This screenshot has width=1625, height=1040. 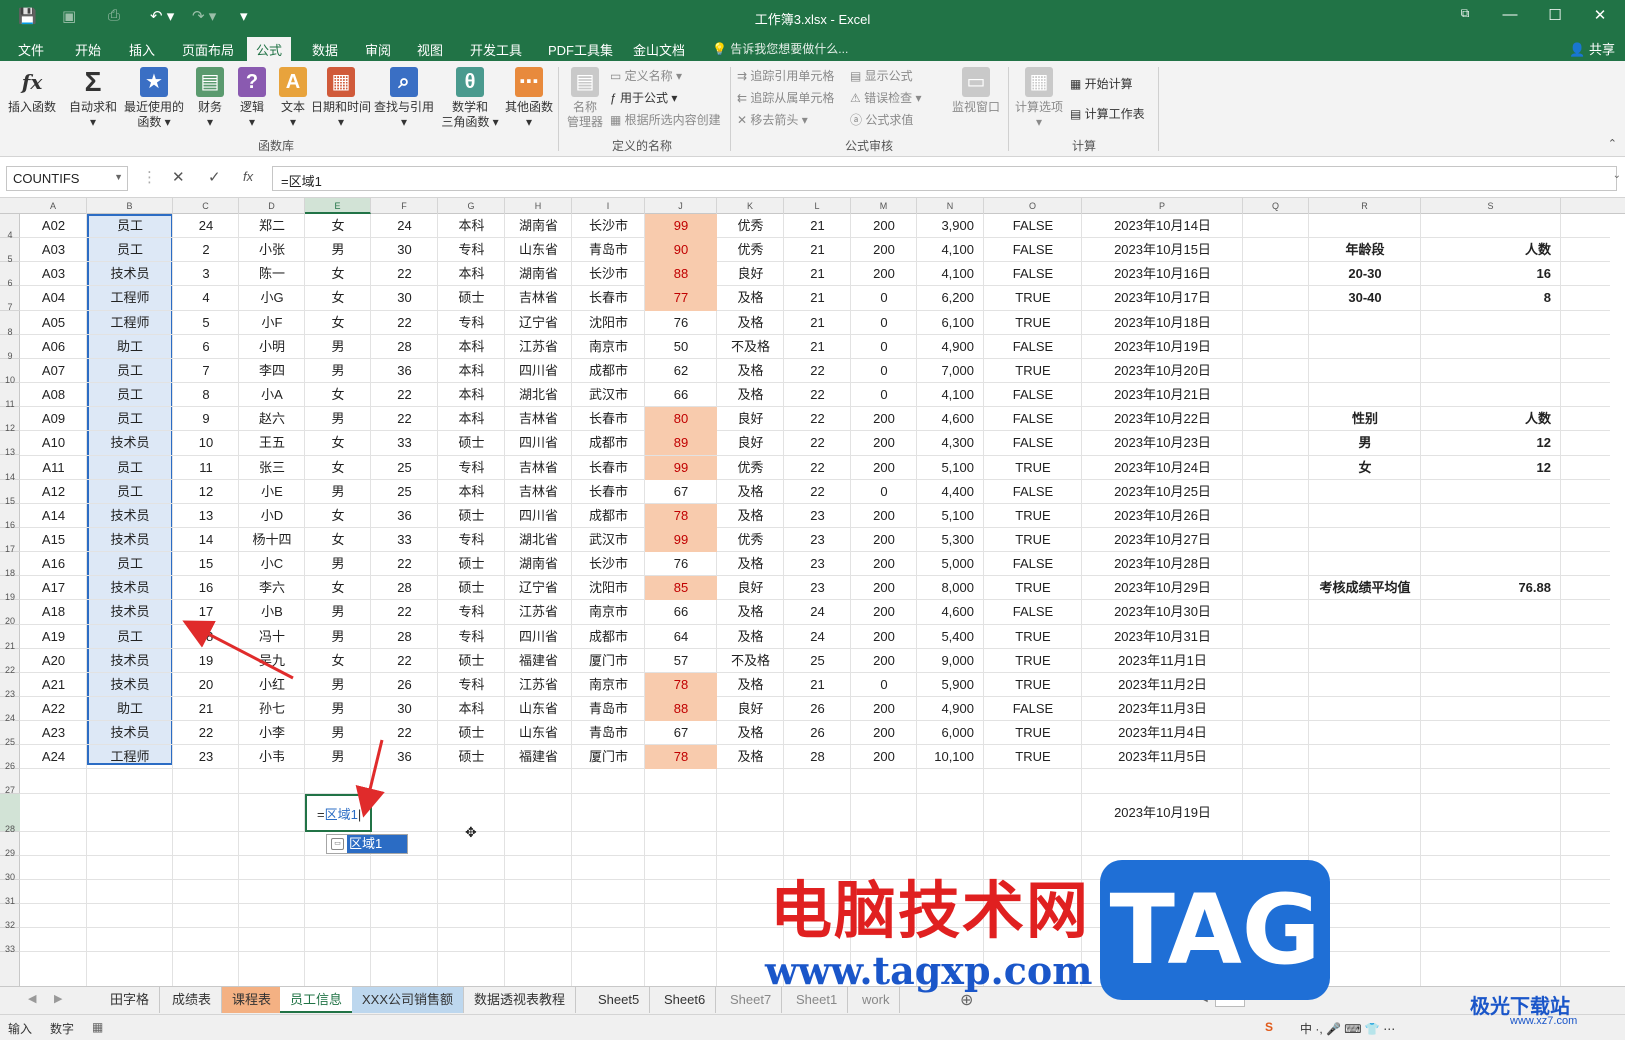 What do you see at coordinates (130, 612) in the screenshot?
I see `cell-b20: 技术员` at bounding box center [130, 612].